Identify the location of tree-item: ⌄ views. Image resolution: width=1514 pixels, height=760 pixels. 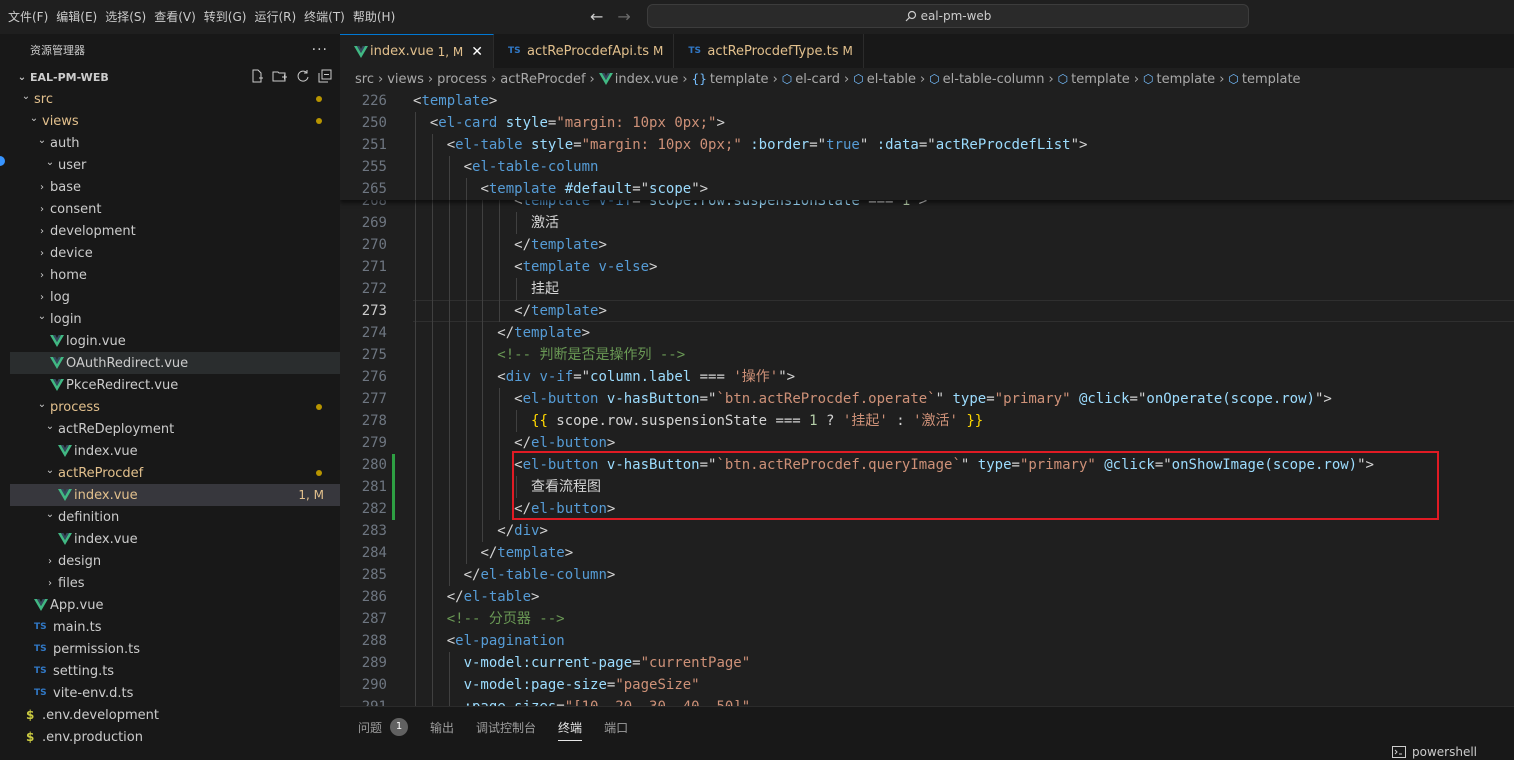
(175, 121).